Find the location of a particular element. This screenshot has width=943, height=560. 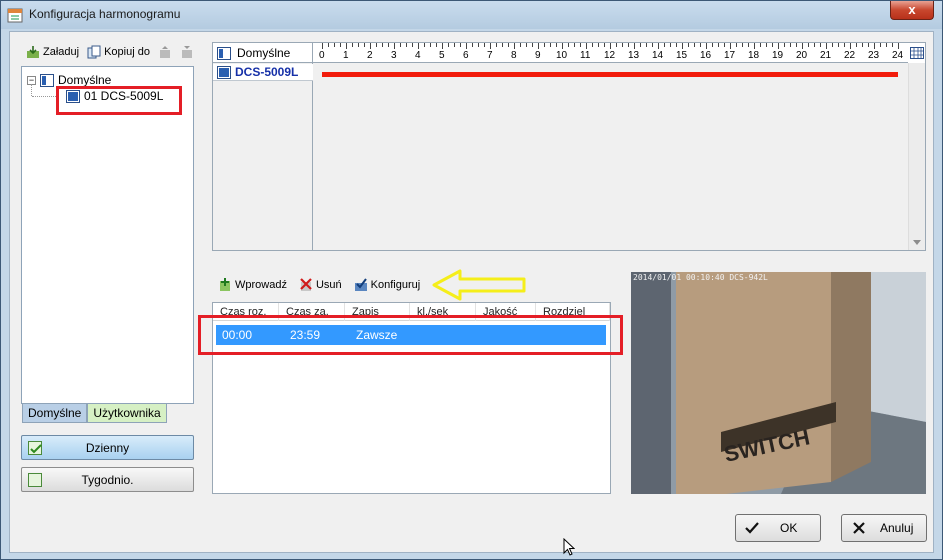

preview-image: SWITCH is located at coordinates (778, 383).